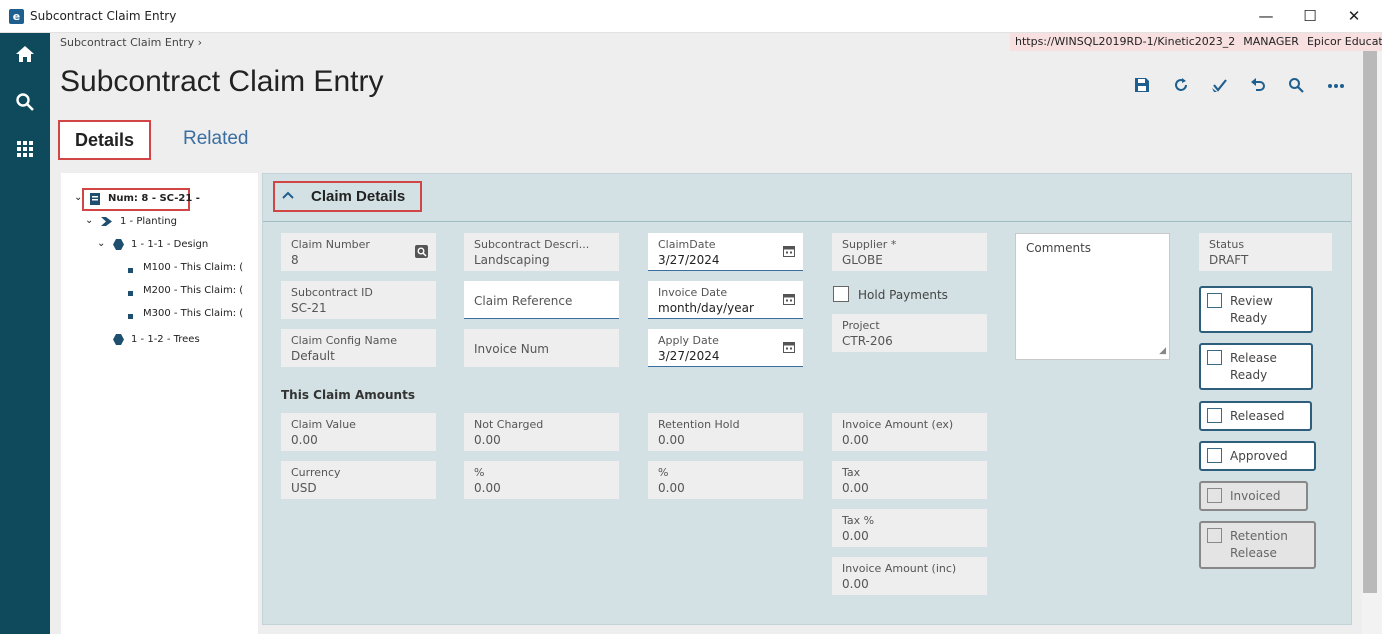  I want to click on project-field: Project CTR-206, so click(909, 333).